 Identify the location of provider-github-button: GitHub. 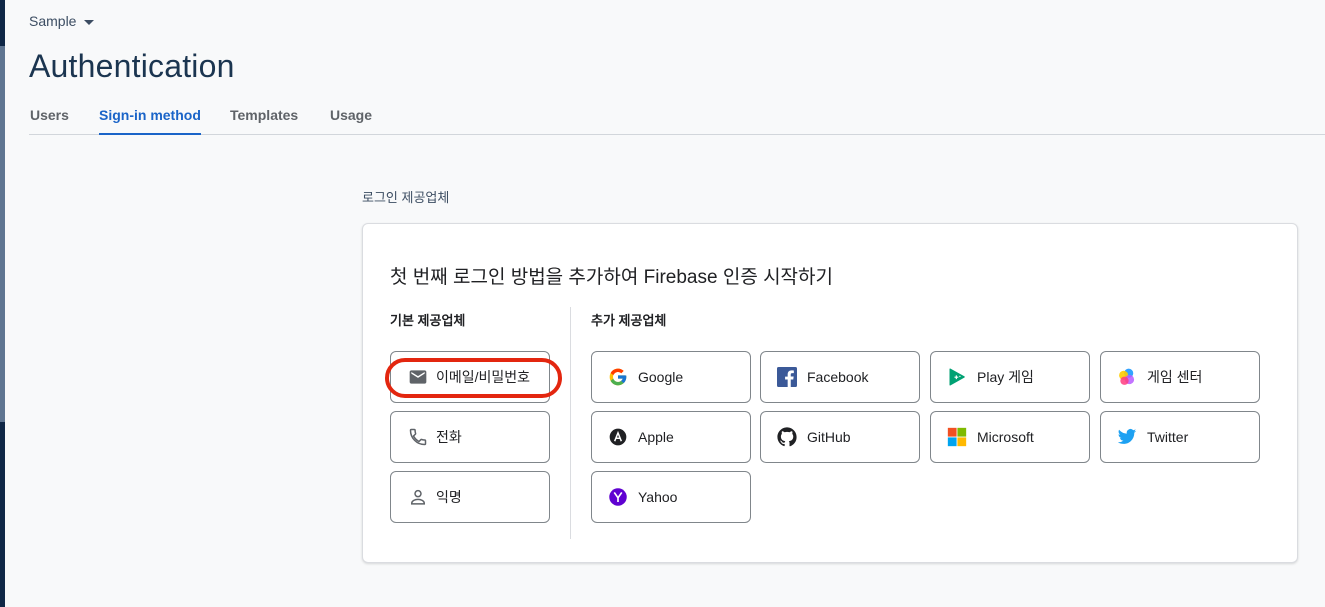
(840, 437).